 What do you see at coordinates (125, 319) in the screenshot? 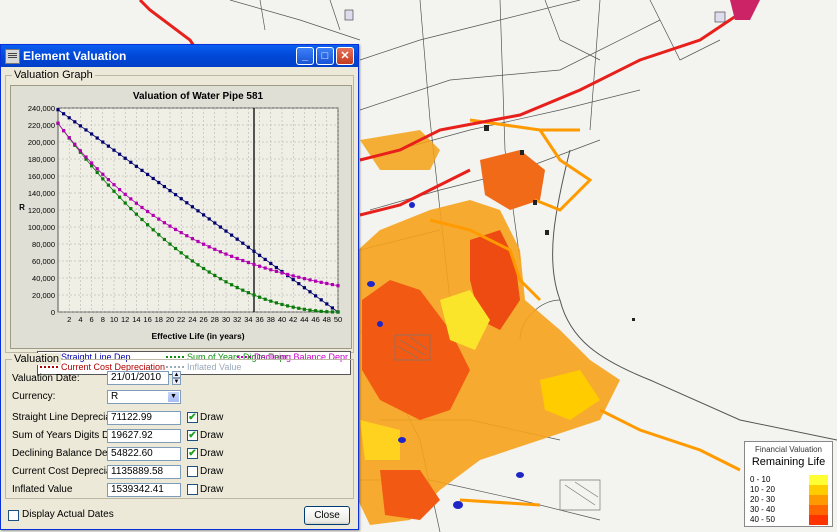
I see `x-tick-label: 12` at bounding box center [125, 319].